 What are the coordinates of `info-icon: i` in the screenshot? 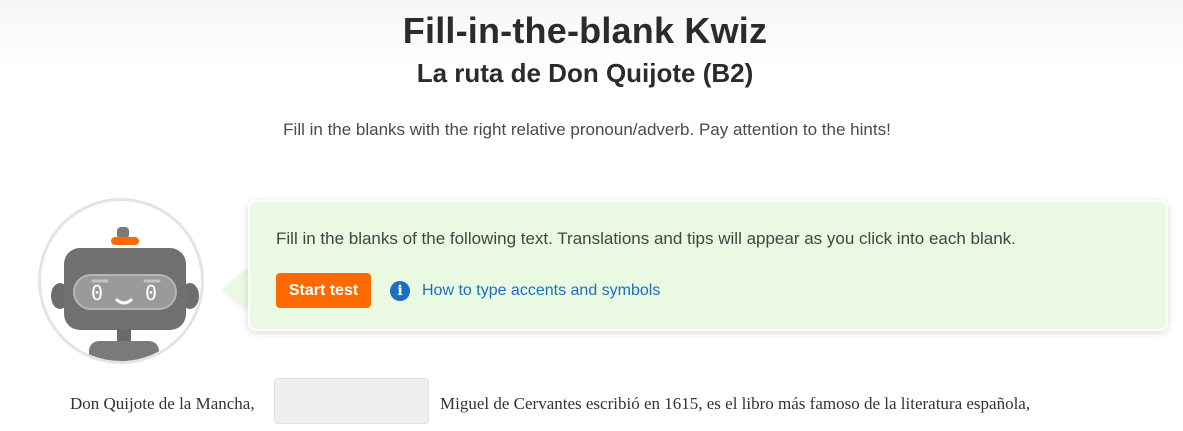 It's located at (400, 291).